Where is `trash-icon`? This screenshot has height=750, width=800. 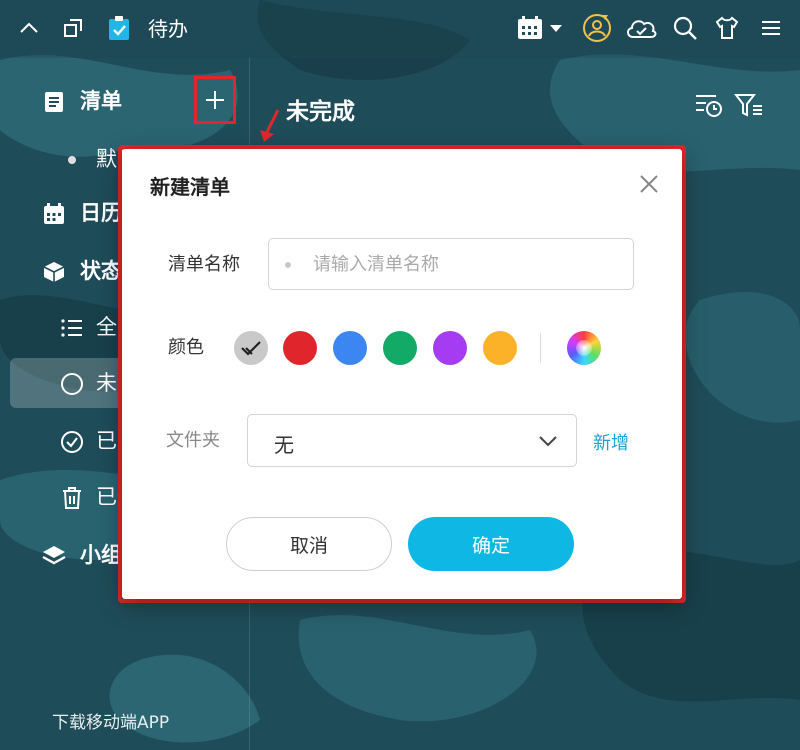 trash-icon is located at coordinates (72, 498).